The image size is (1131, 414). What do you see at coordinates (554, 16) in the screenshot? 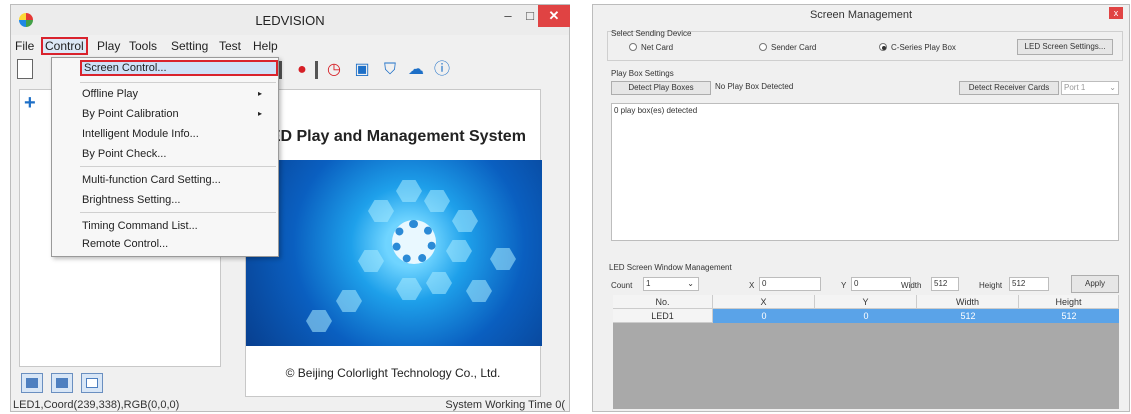
I see `close-button: ✕` at bounding box center [554, 16].